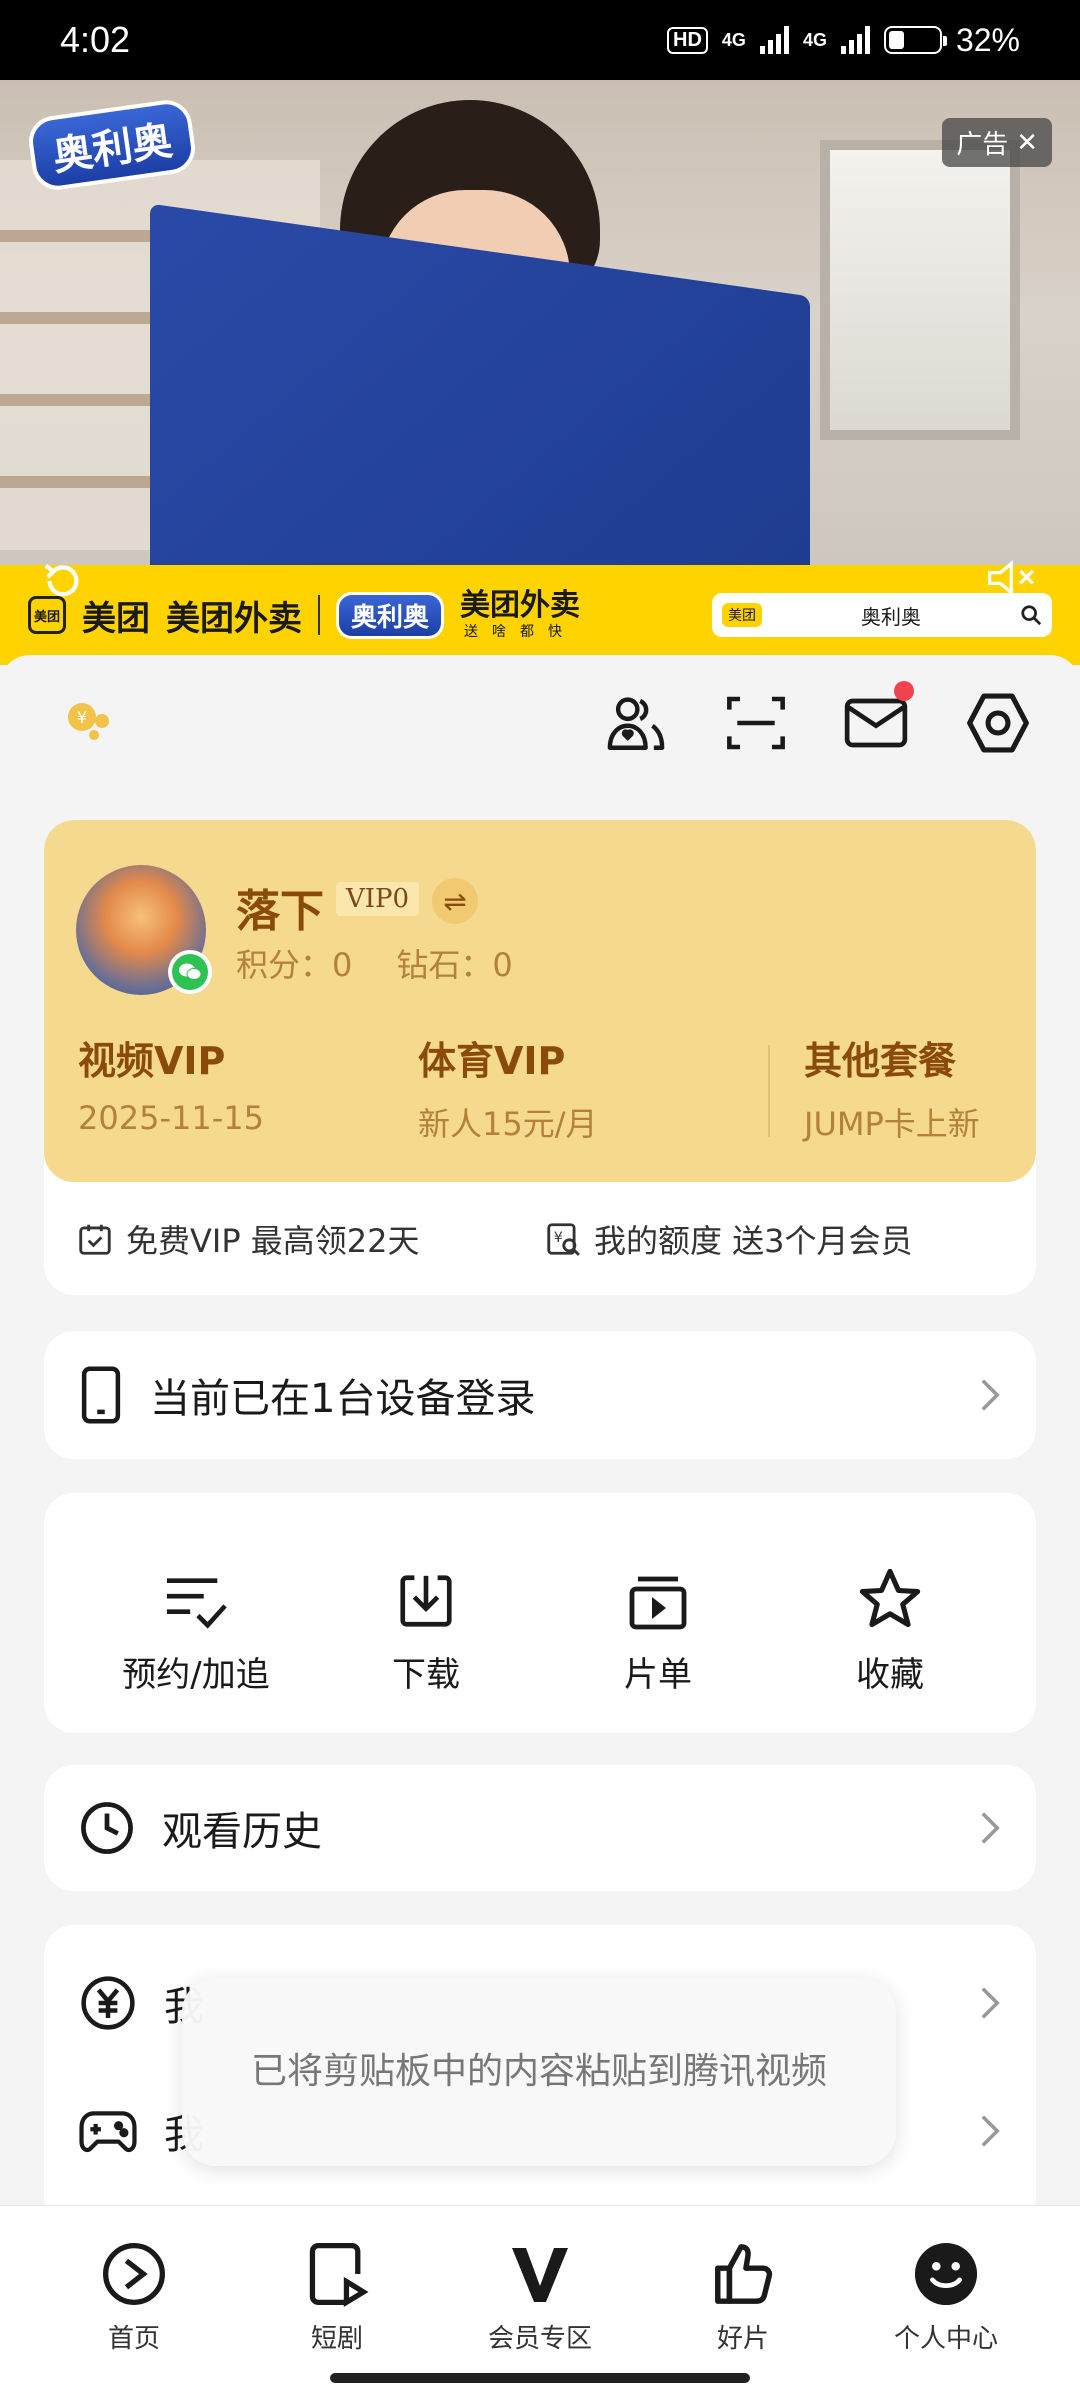 The height and width of the screenshot is (2400, 1080). What do you see at coordinates (540, 1395) in the screenshot?
I see `device-login-row: 当前已在1台设备登录` at bounding box center [540, 1395].